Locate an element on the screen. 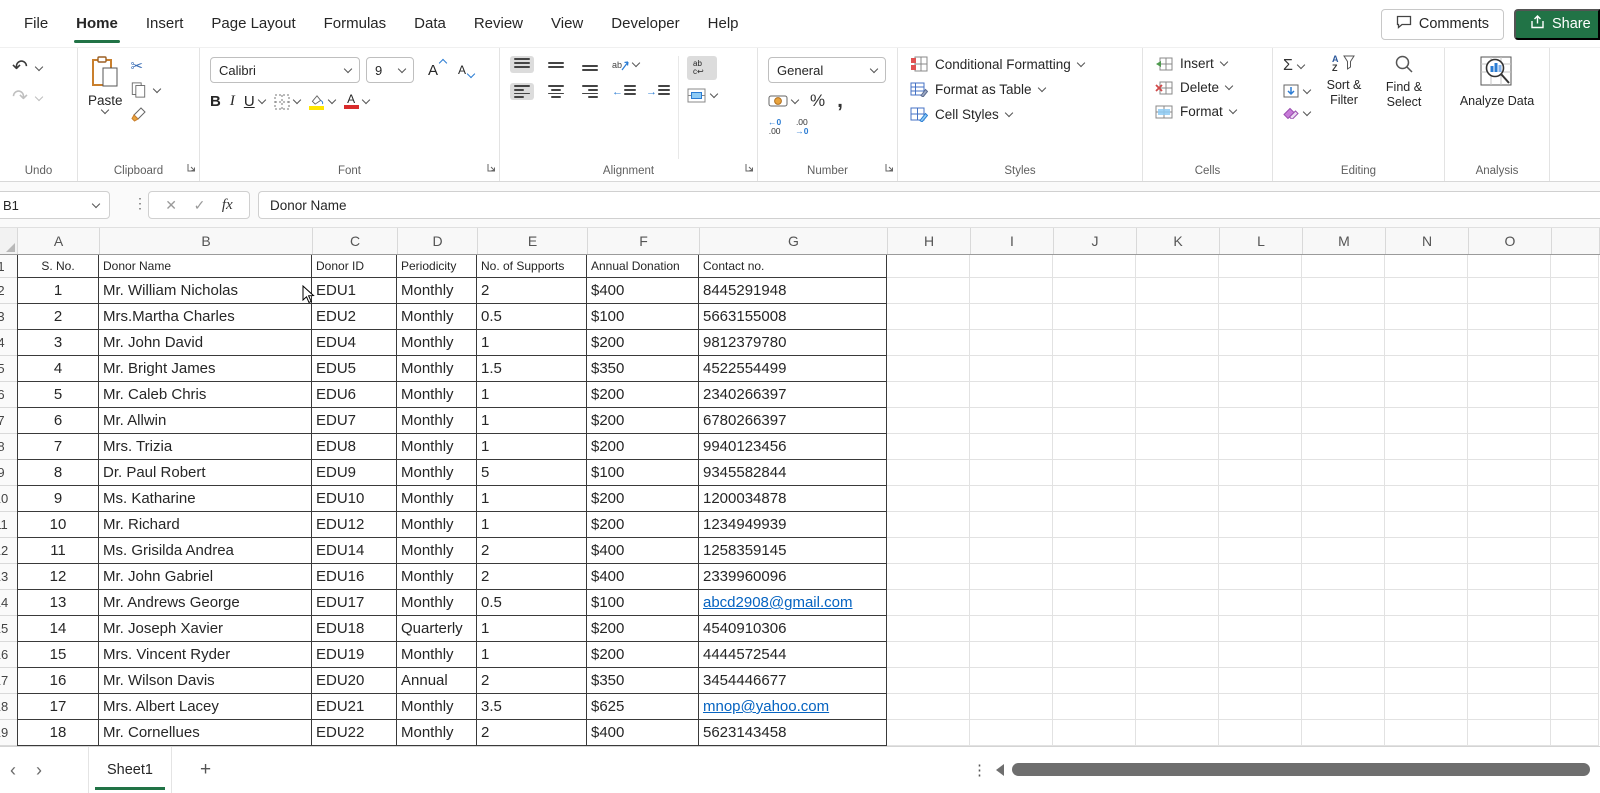  cell-F13: $400 is located at coordinates (643, 577).